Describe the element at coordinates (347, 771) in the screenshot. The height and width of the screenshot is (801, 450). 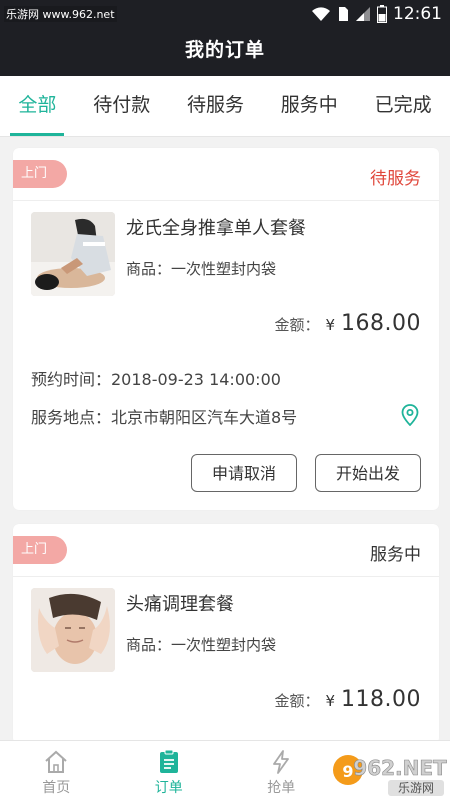
I see `svg-text: 9` at that location.